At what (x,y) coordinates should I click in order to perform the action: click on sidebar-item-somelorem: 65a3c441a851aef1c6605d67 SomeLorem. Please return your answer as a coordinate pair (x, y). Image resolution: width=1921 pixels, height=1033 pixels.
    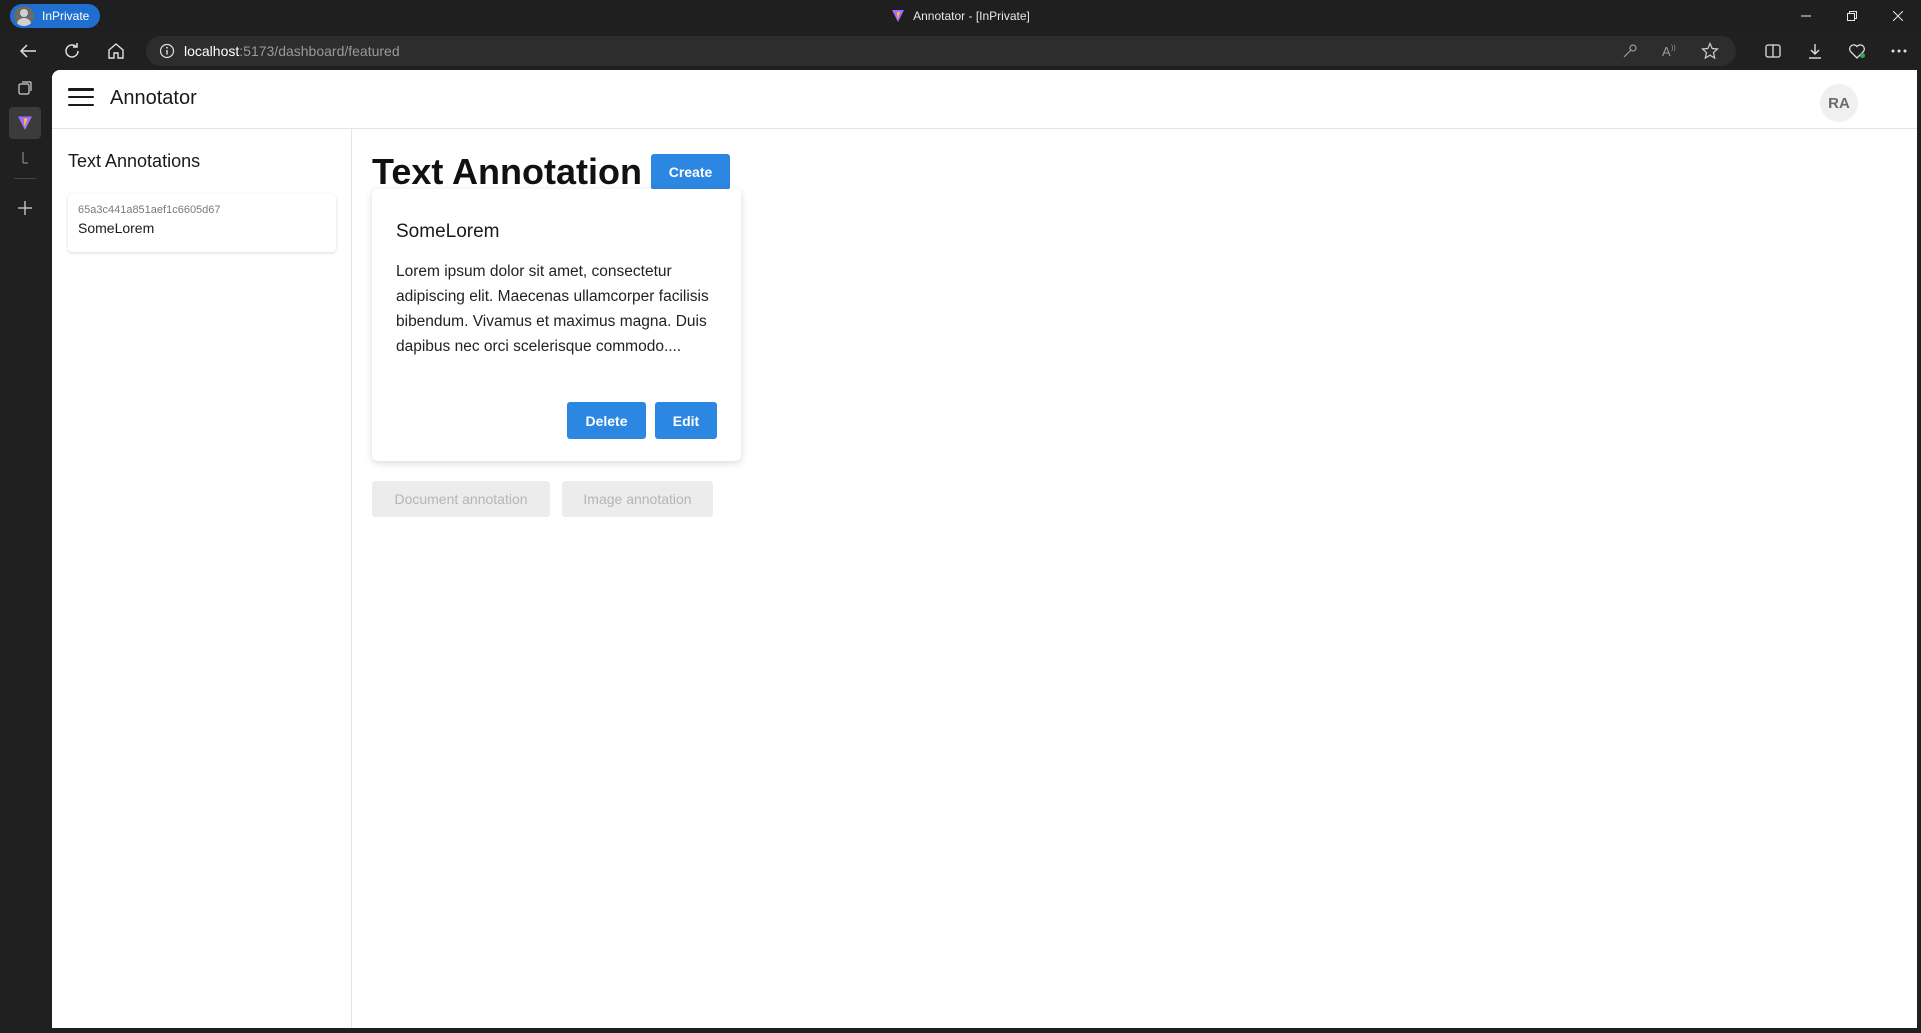
    Looking at the image, I should click on (202, 223).